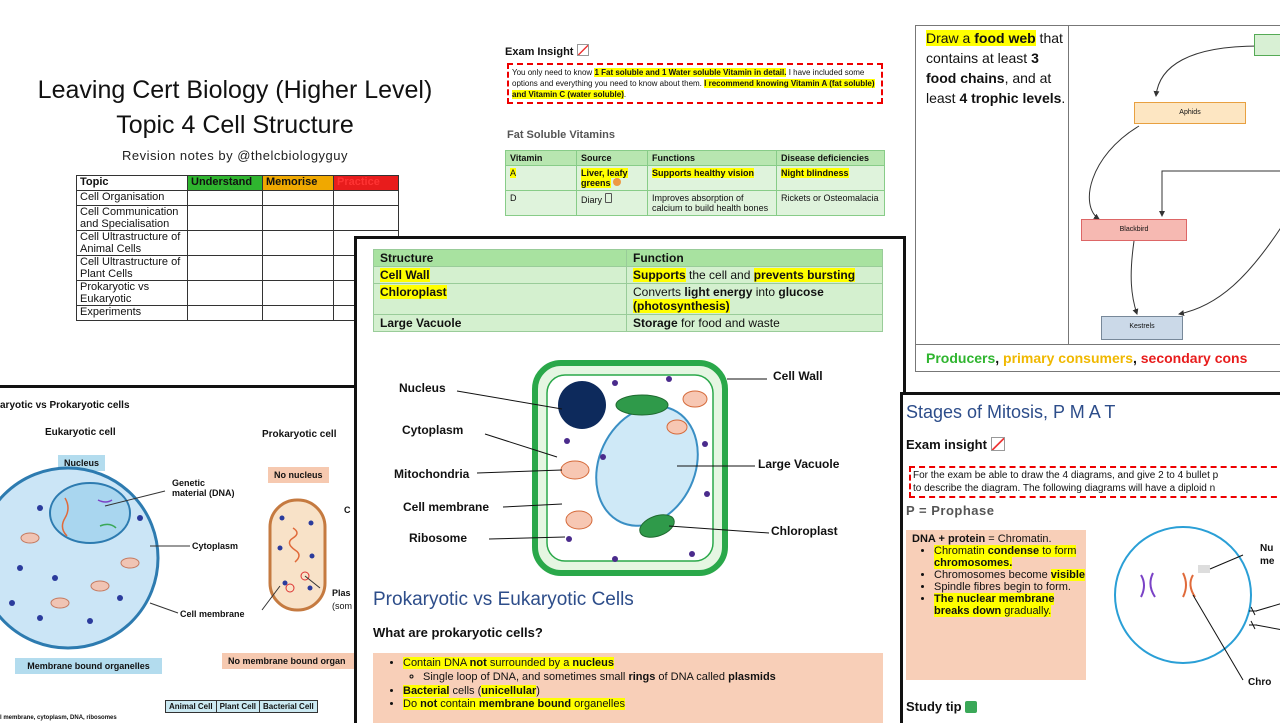 Image resolution: width=1280 pixels, height=723 pixels. Describe the element at coordinates (799, 464) in the screenshot. I see `label-large-vacuole: Large Vacuole` at that location.